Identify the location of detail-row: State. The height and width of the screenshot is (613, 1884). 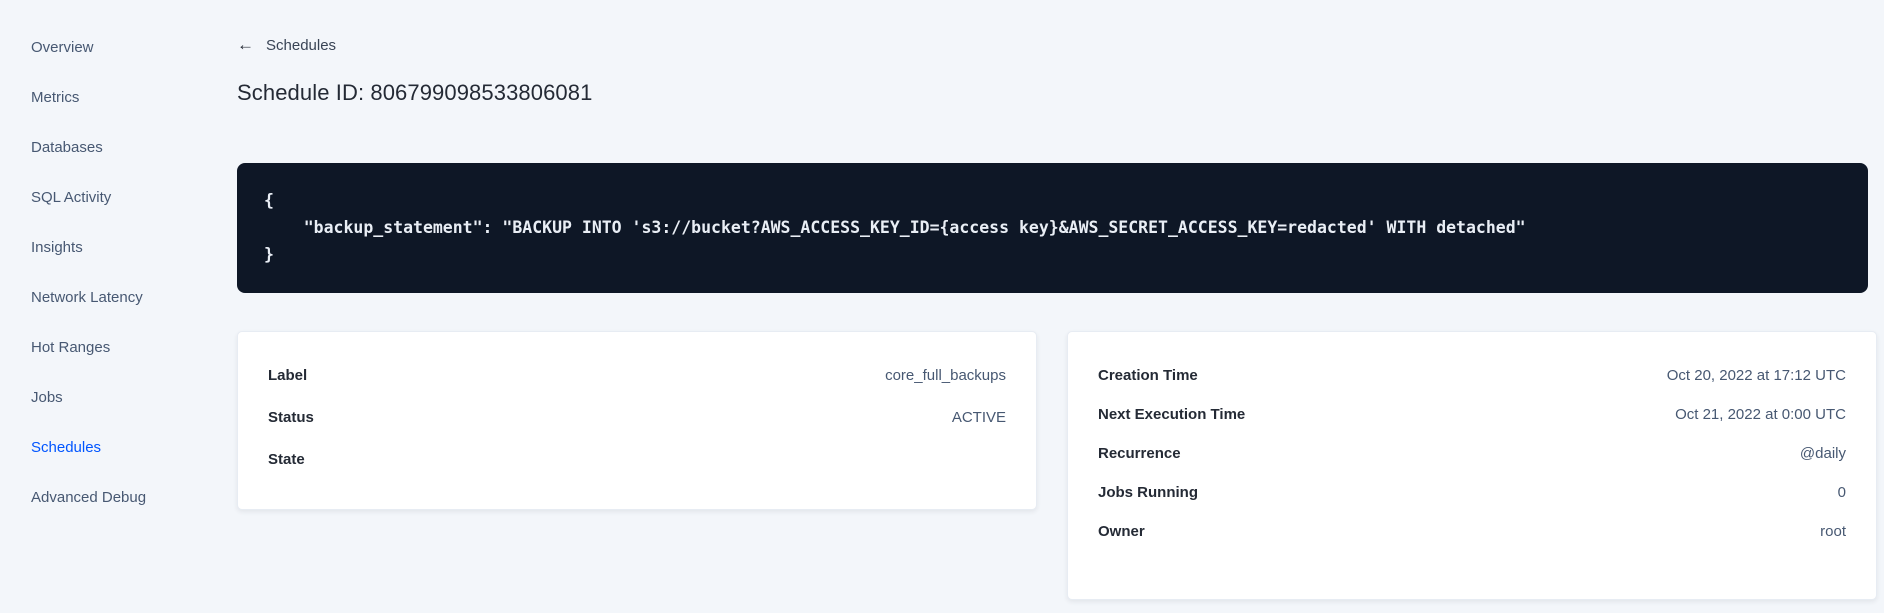
(637, 459).